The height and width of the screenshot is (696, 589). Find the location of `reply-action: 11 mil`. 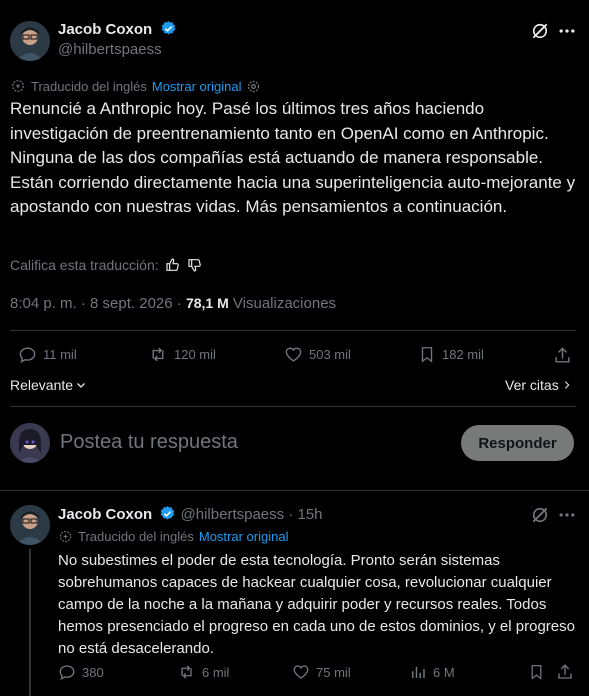

reply-action: 11 mil is located at coordinates (47, 354).